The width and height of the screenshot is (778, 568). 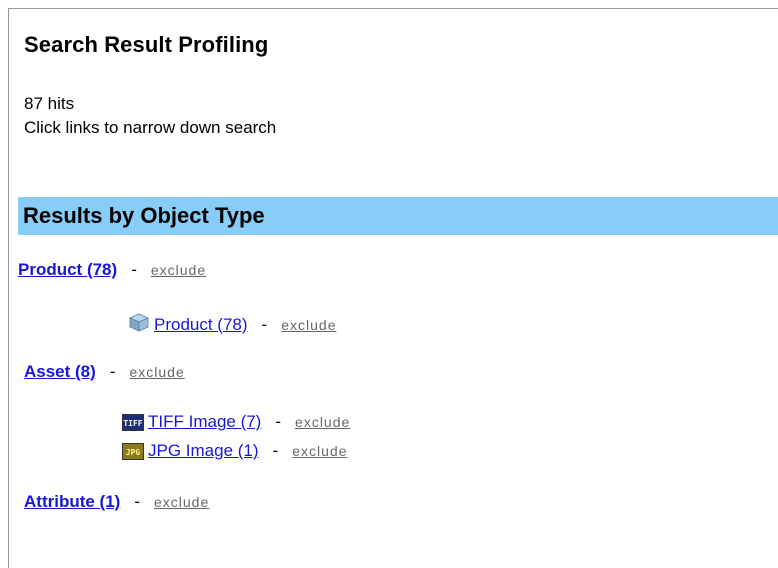 What do you see at coordinates (319, 451) in the screenshot?
I see `exclude-link-jpg-image: exclude` at bounding box center [319, 451].